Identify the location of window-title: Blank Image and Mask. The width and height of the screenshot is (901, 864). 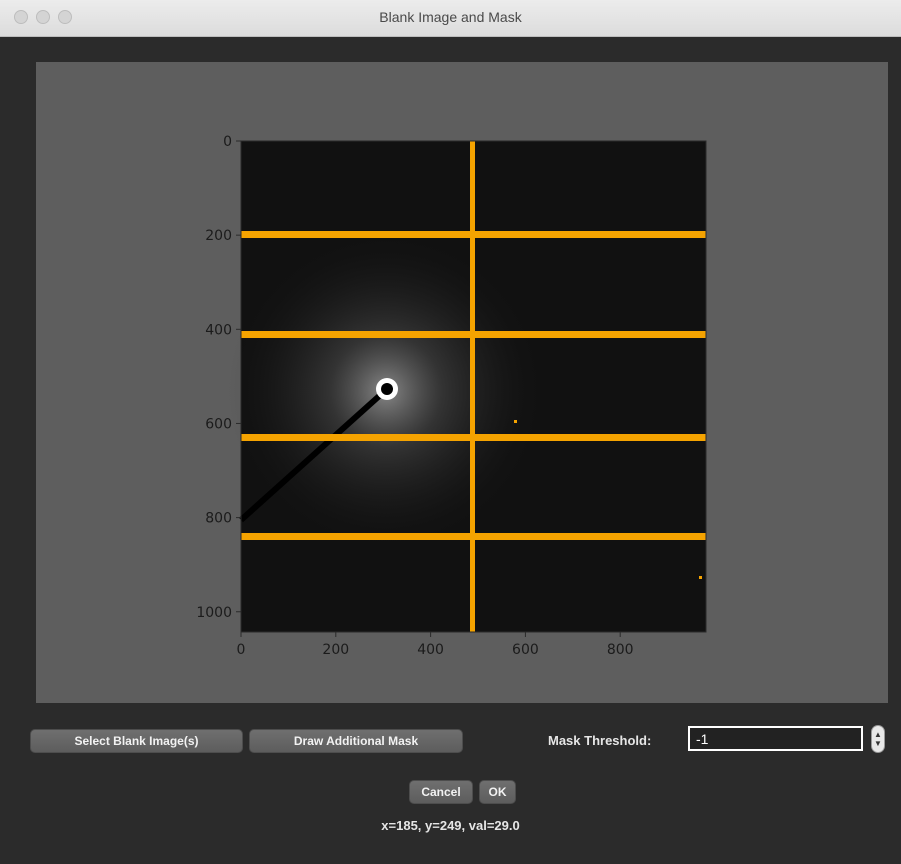
(450, 17).